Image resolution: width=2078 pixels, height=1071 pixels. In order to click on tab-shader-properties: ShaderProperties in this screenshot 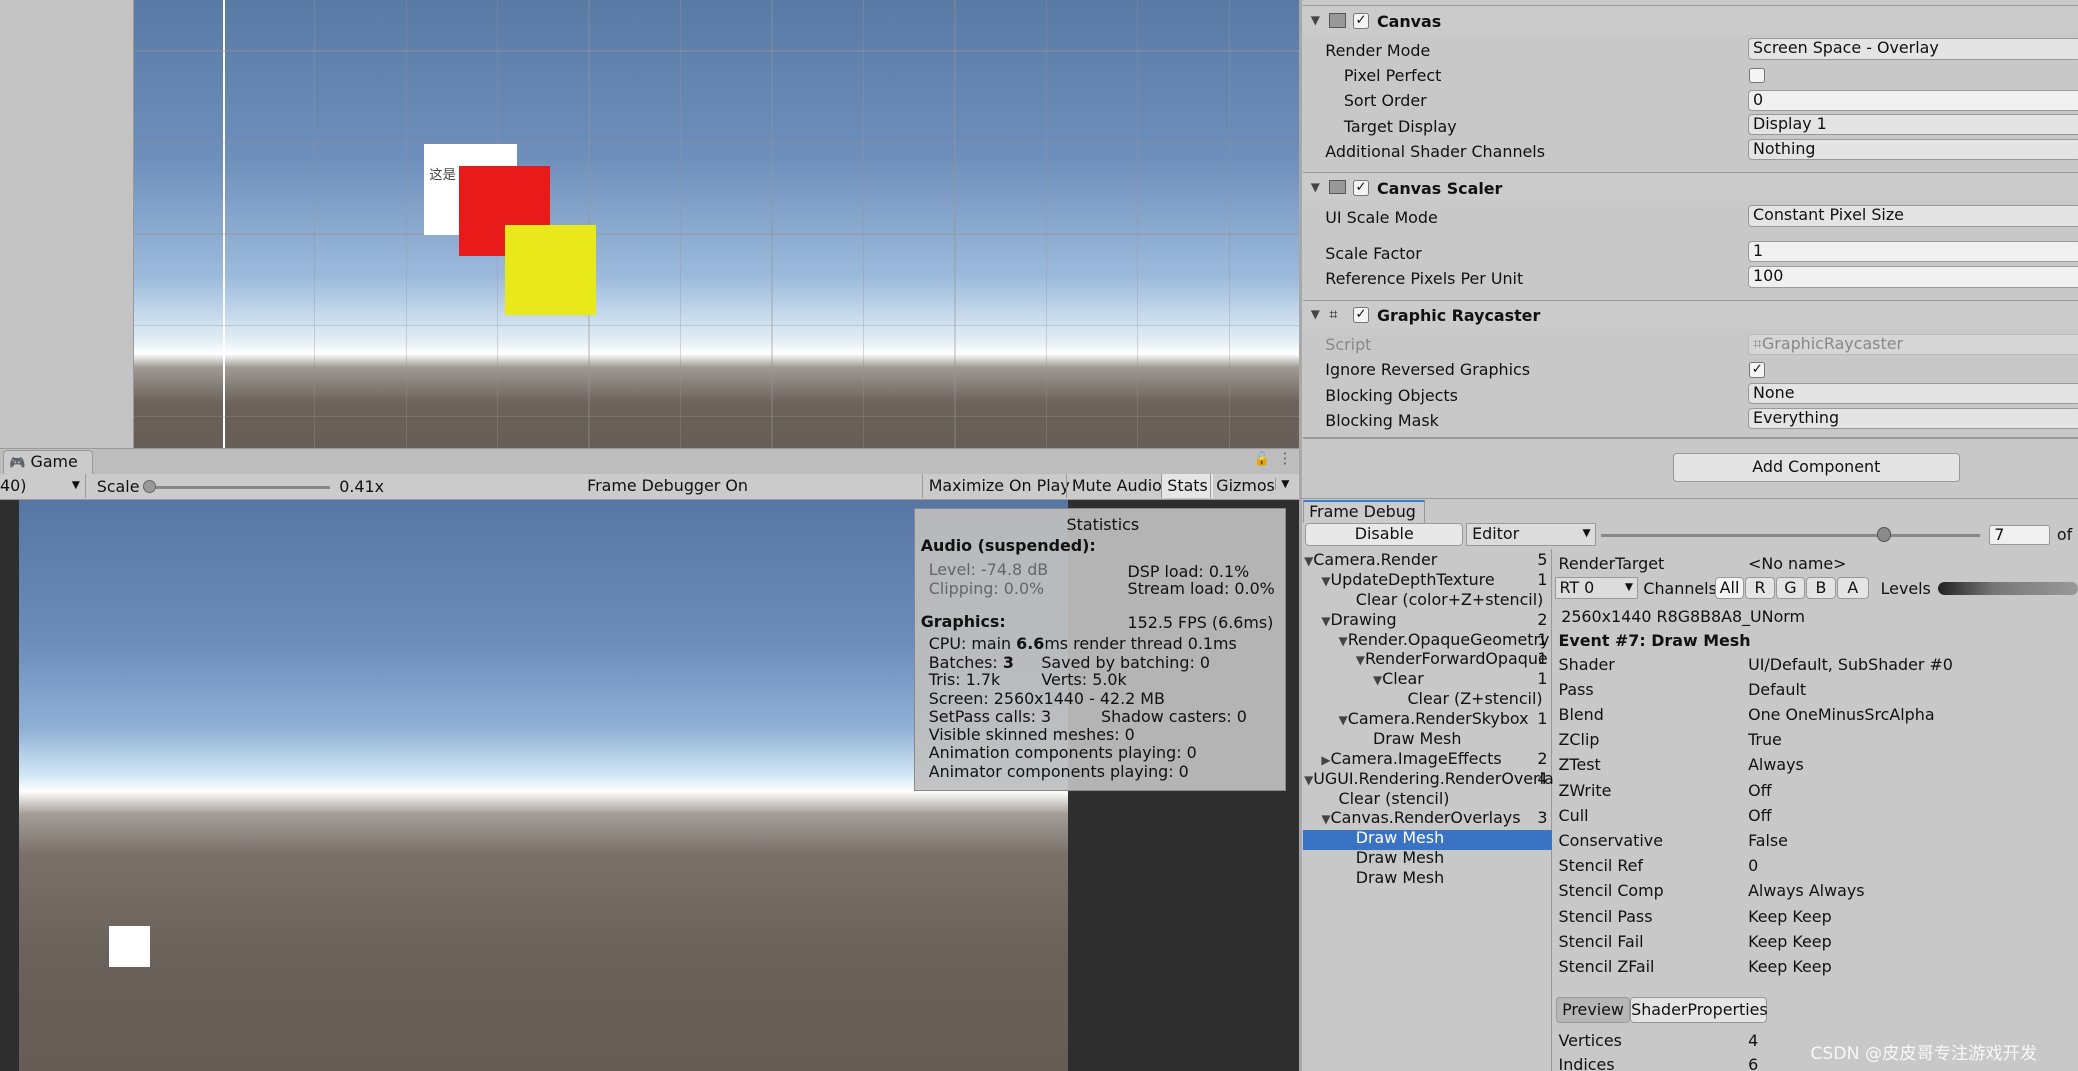, I will do `click(1698, 1010)`.